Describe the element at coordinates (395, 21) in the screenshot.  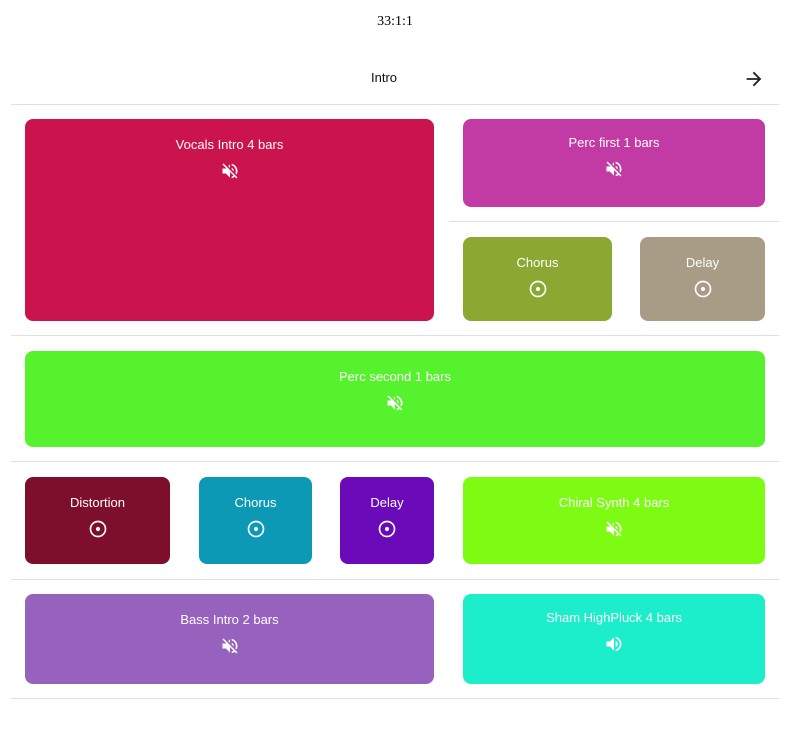
I see `timeline-counter: 33:1:1` at that location.